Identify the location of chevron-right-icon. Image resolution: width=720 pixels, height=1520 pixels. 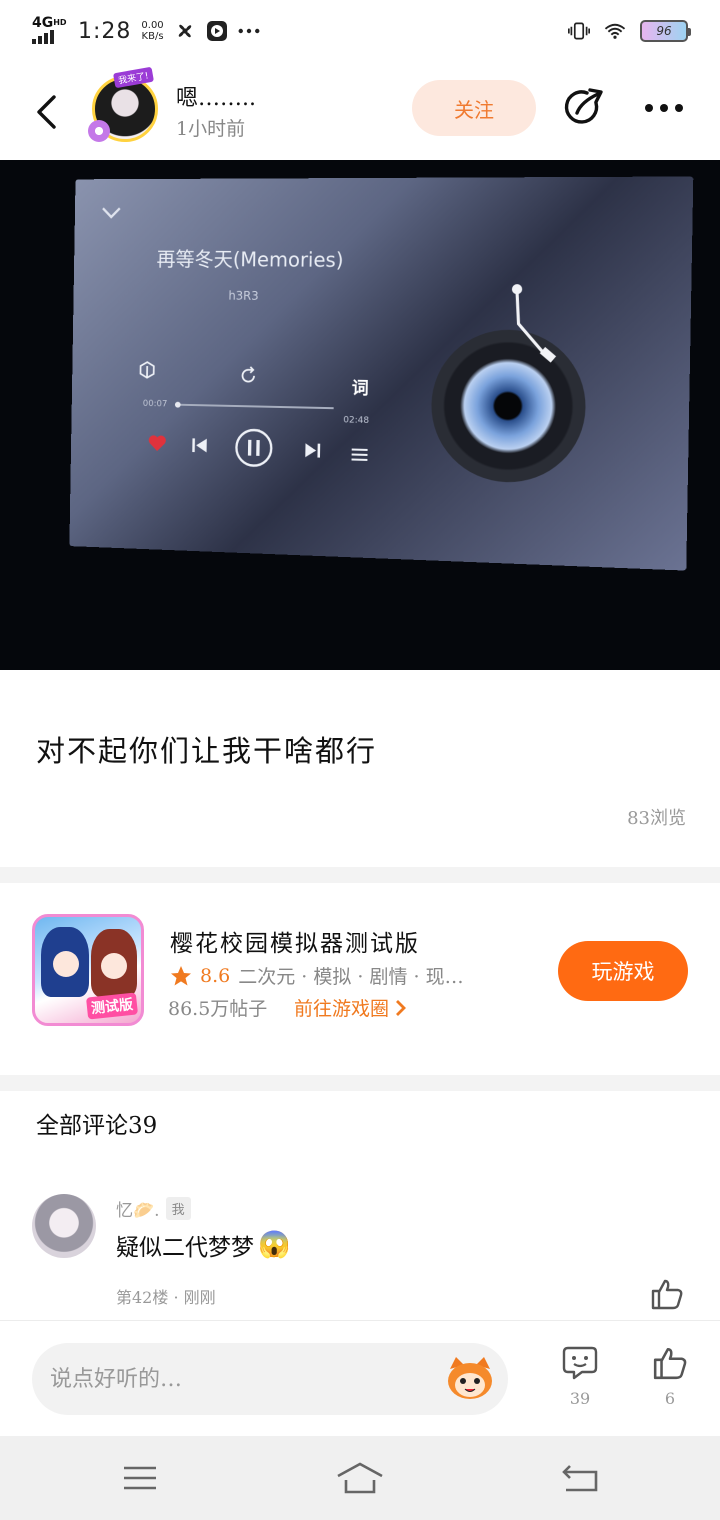
(401, 1007).